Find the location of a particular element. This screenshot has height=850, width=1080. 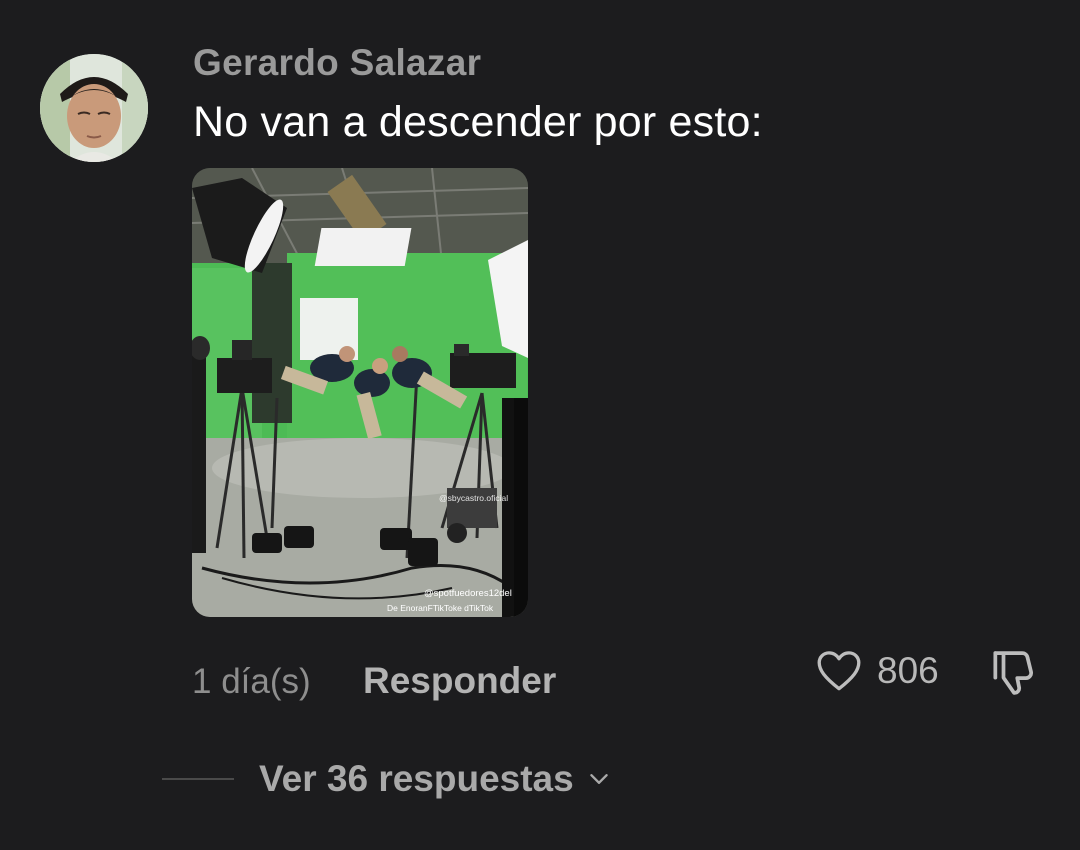

view-replies-label: Ver 36 respuestas is located at coordinates (416, 779).